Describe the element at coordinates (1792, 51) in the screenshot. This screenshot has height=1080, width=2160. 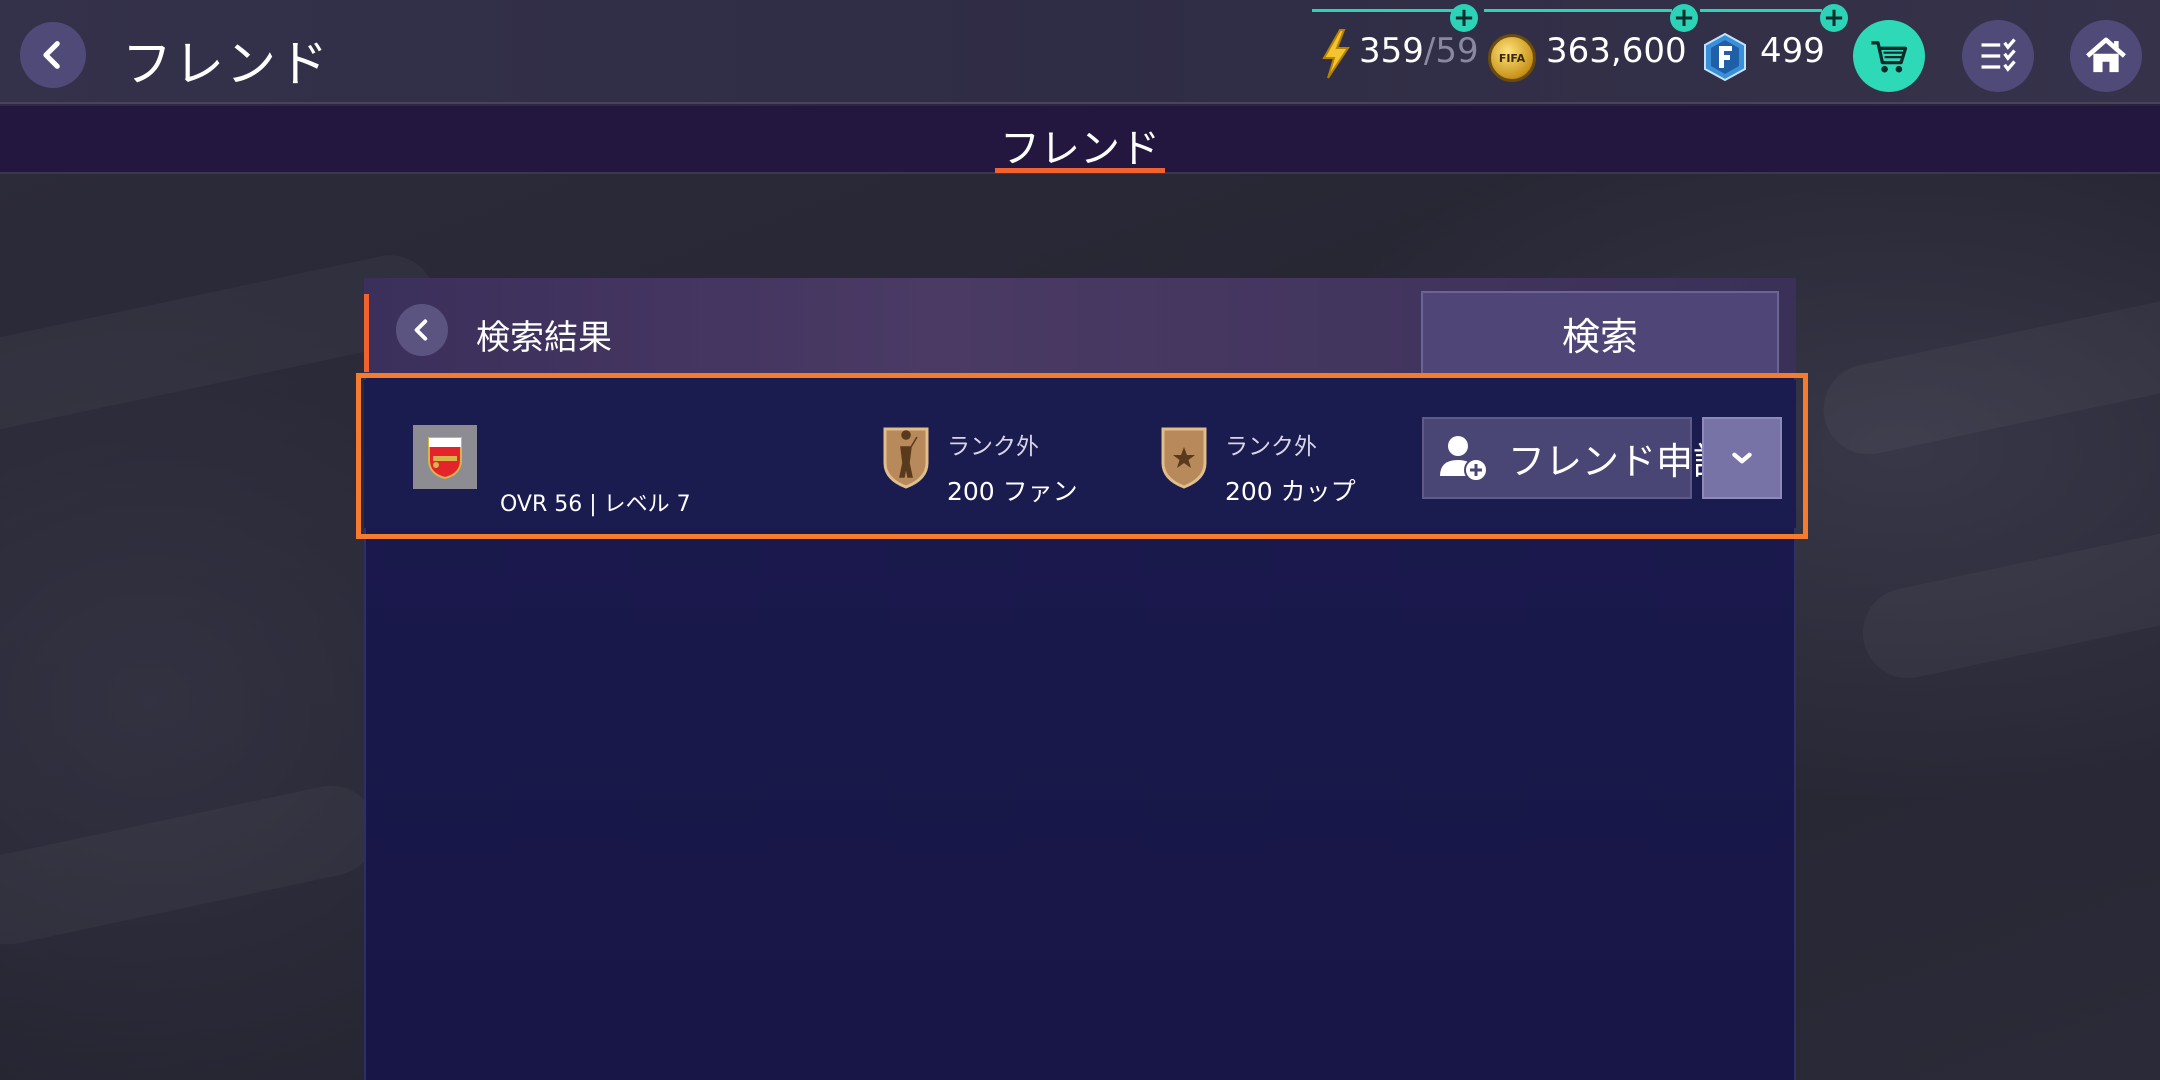
I see `fifa-points-value: 499` at that location.